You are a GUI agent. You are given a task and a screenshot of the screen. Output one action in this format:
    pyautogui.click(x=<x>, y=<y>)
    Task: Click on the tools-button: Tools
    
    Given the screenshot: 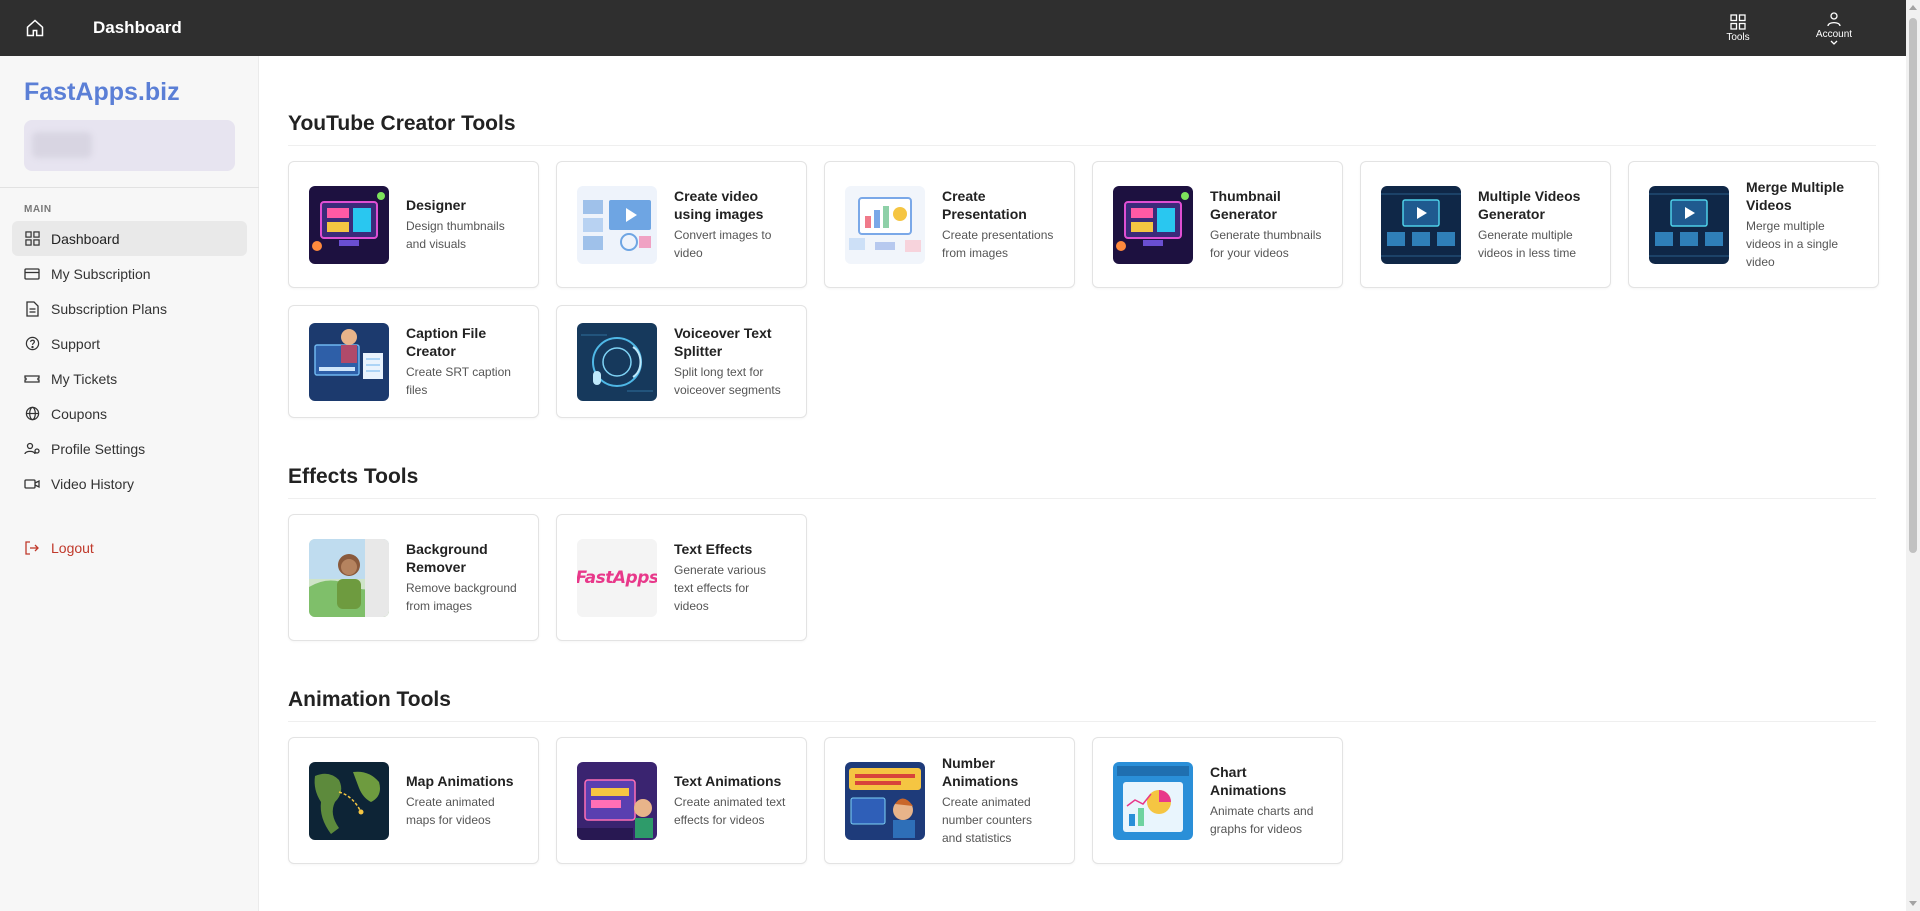 What is the action you would take?
    pyautogui.click(x=1738, y=28)
    